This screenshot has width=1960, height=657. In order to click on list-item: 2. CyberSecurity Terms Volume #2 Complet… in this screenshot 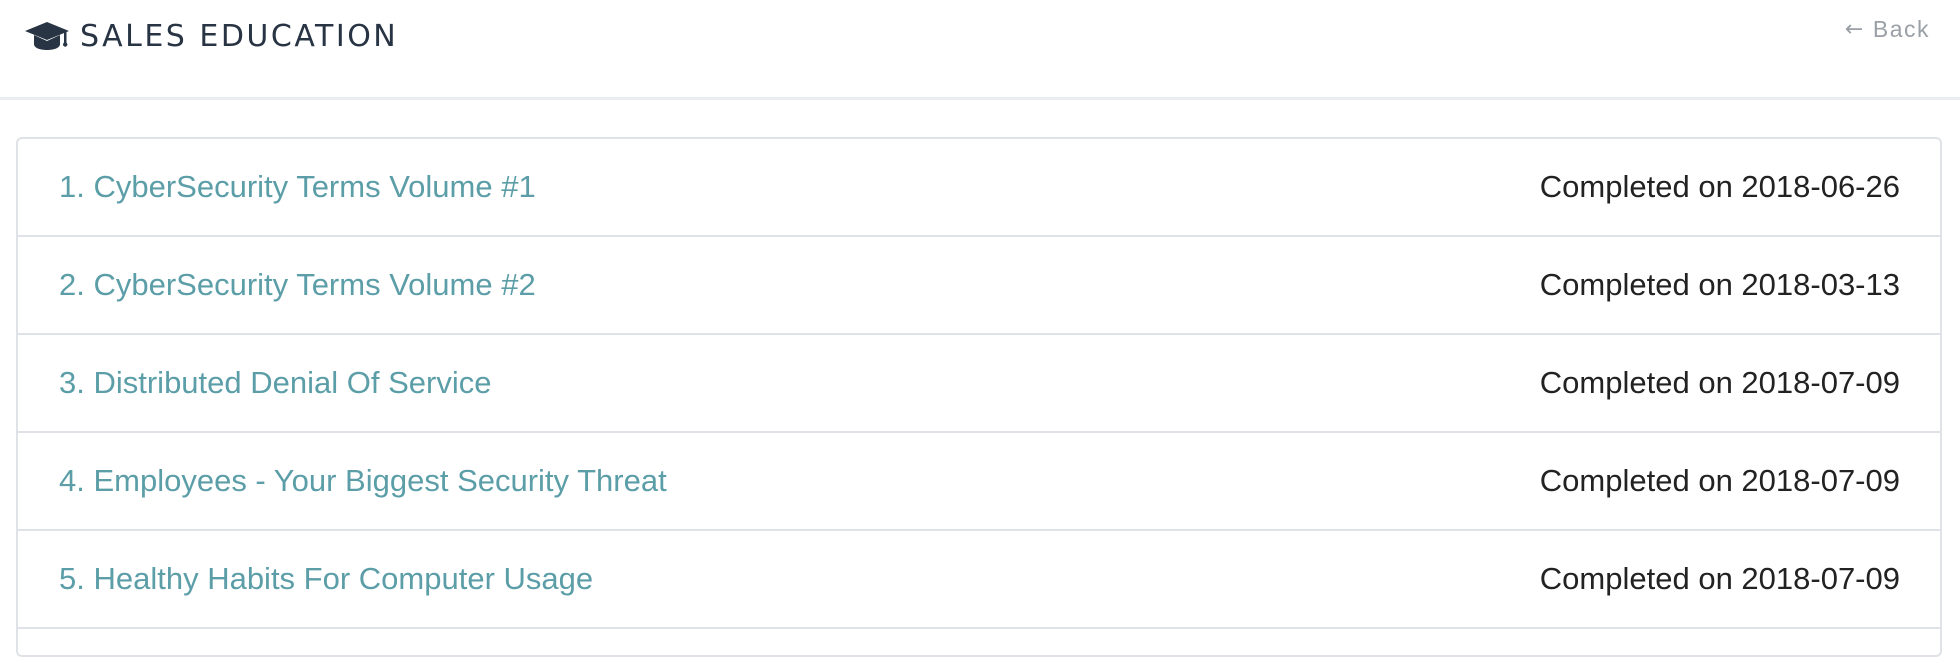, I will do `click(979, 286)`.